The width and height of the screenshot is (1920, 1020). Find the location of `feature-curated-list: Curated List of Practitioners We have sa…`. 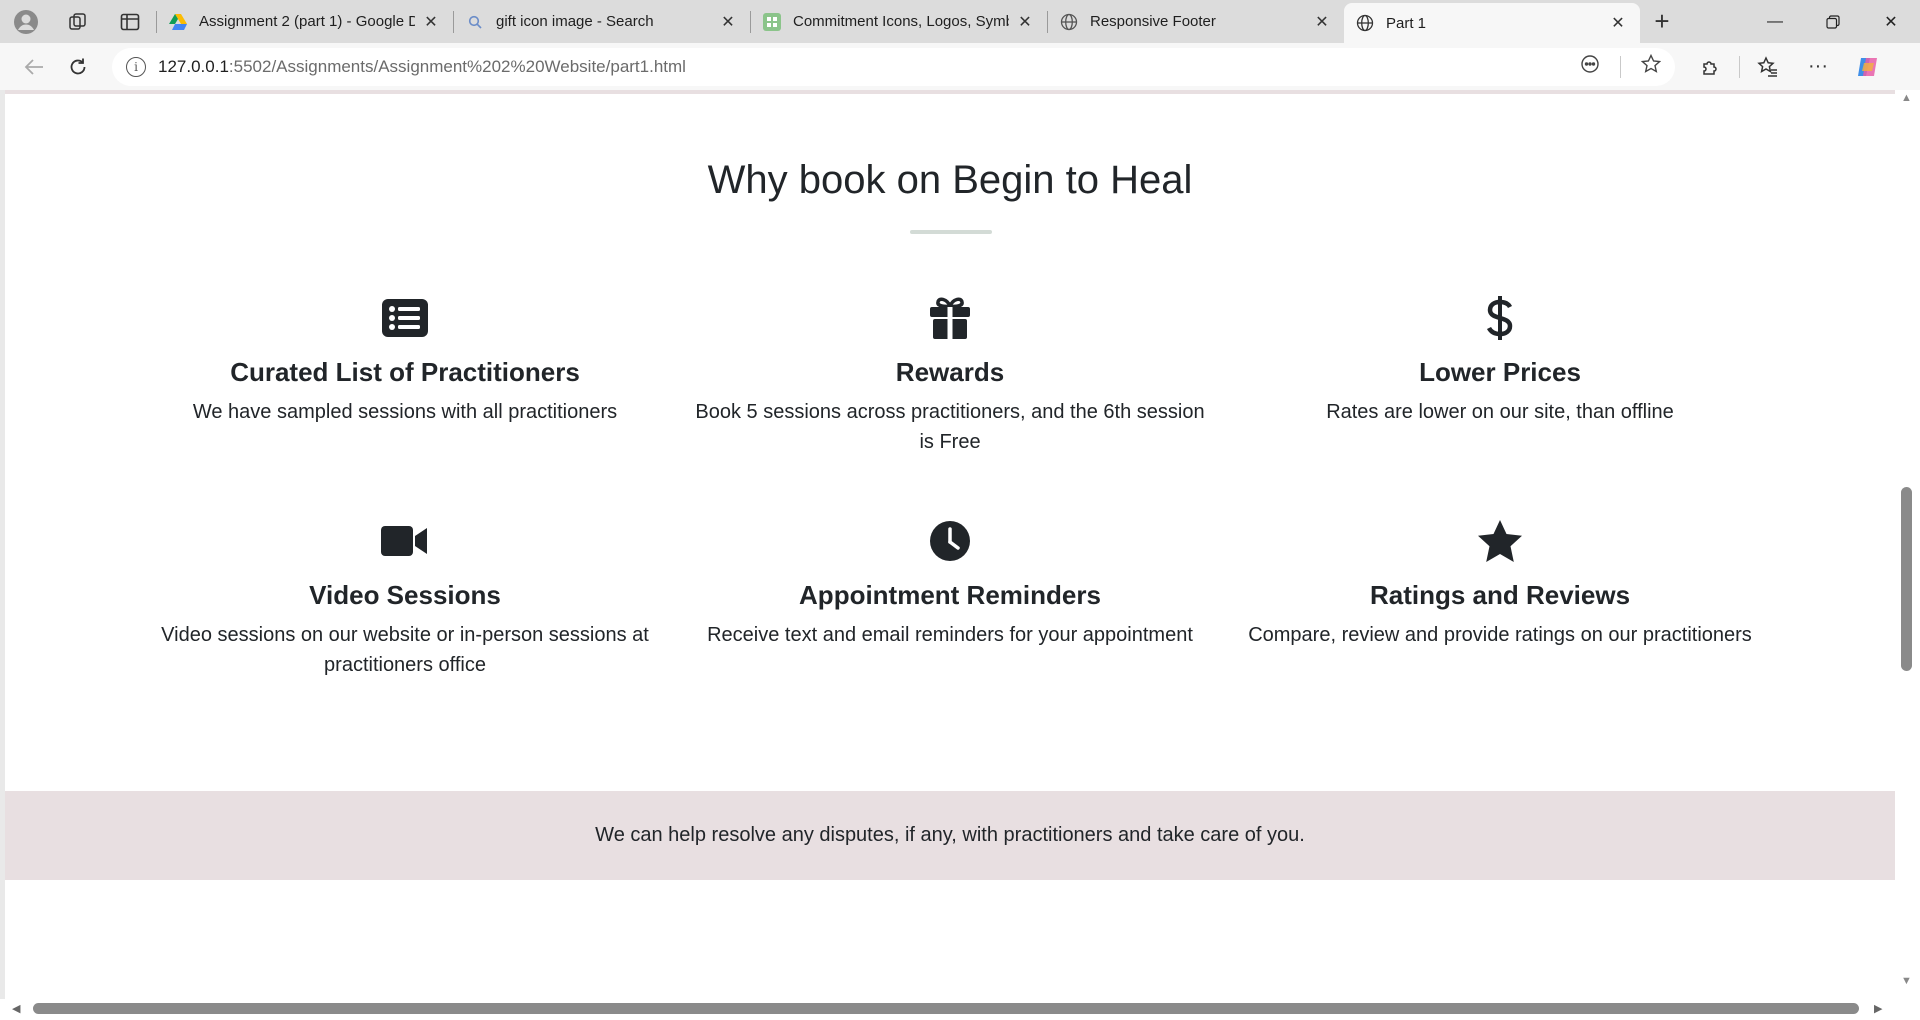

feature-curated-list: Curated List of Practitioners We have sa… is located at coordinates (405, 361).